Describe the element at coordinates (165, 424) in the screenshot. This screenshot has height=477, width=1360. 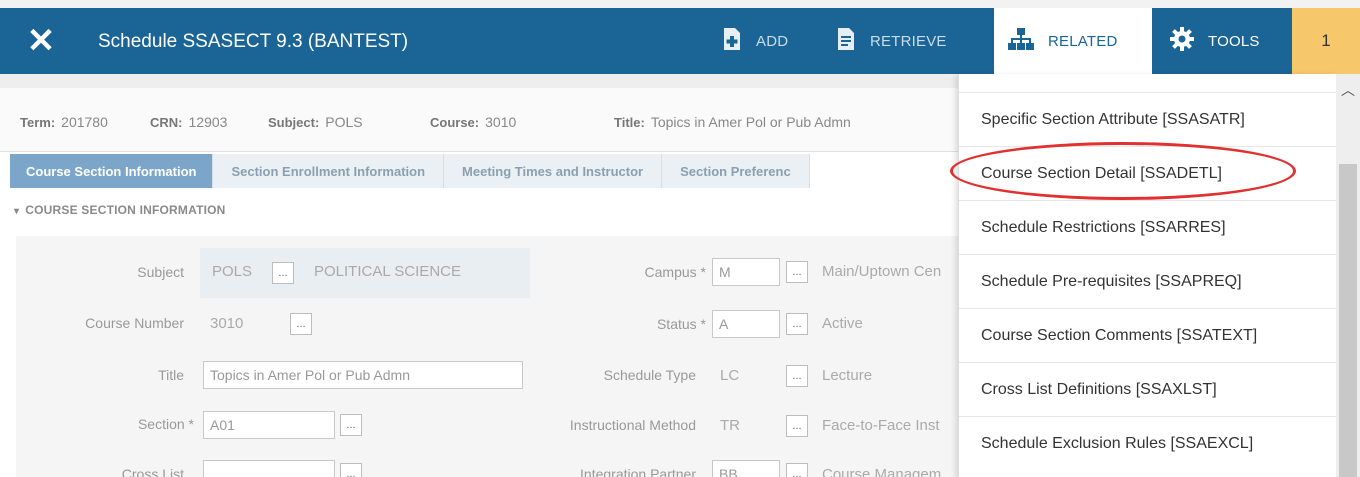
I see `section-label: Section *` at that location.